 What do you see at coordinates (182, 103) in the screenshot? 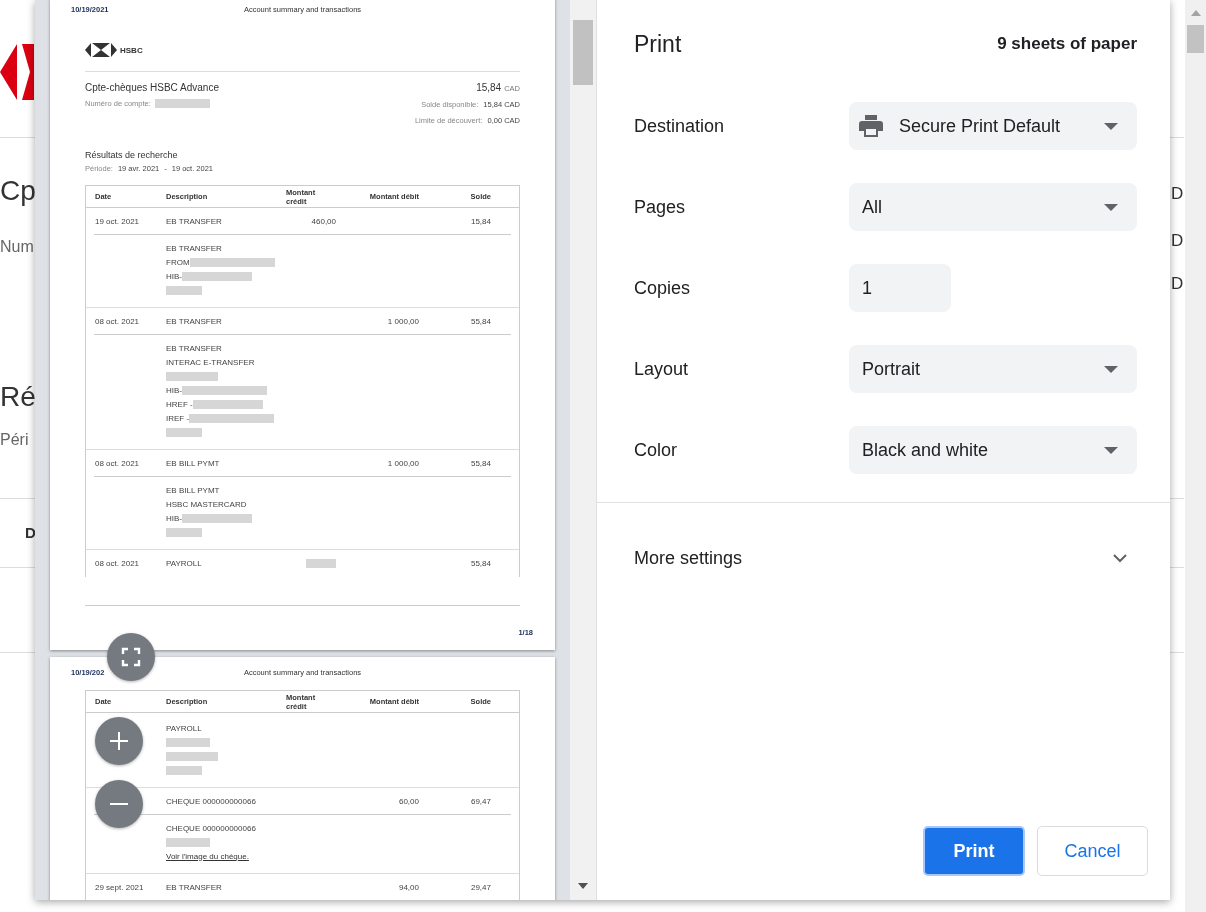
I see `redacted-block` at bounding box center [182, 103].